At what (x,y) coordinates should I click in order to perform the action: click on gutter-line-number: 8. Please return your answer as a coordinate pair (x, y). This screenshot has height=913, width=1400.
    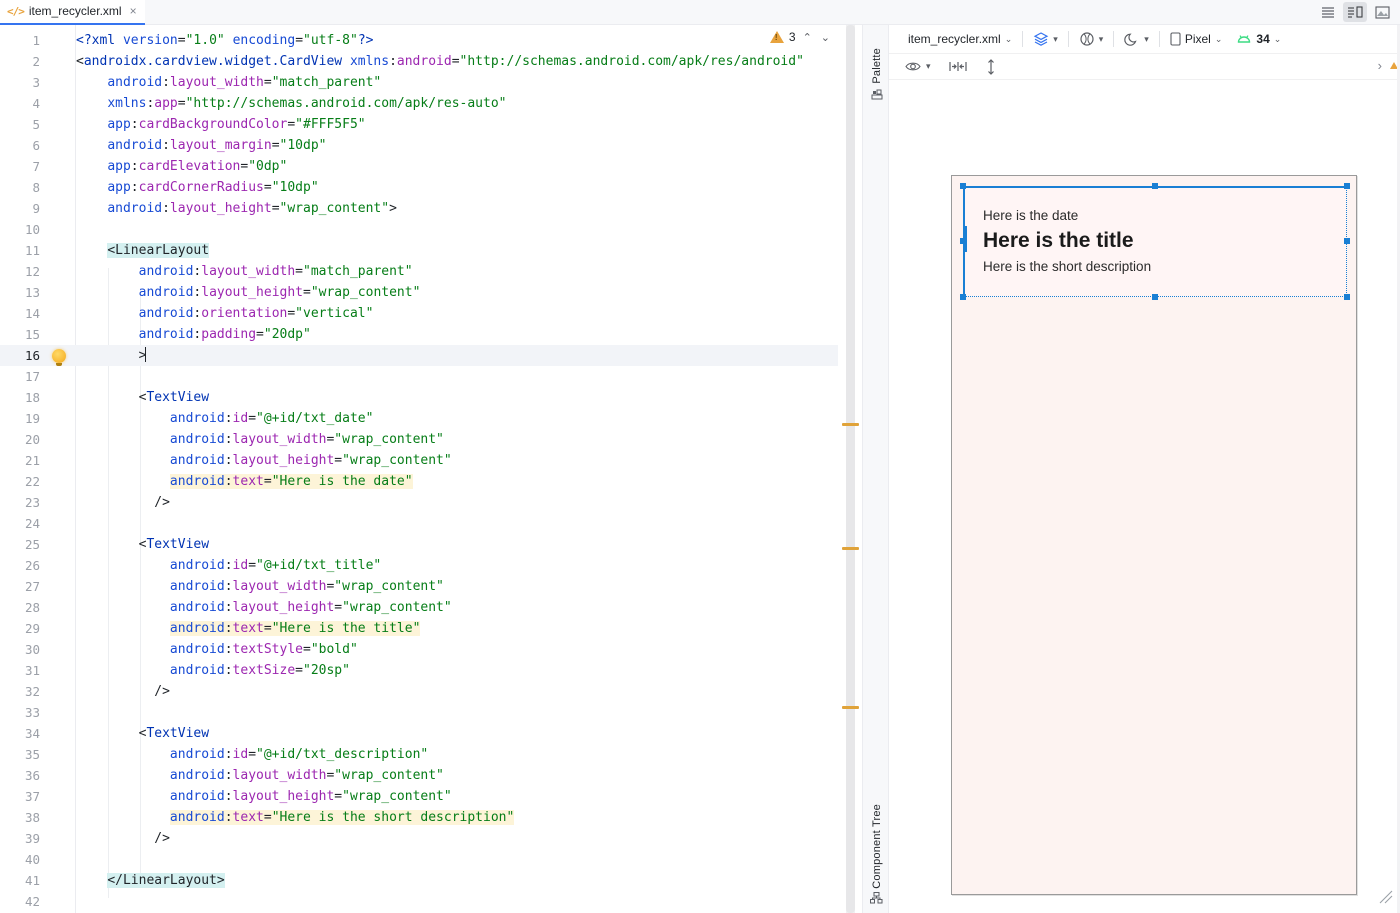
    Looking at the image, I should click on (38, 187).